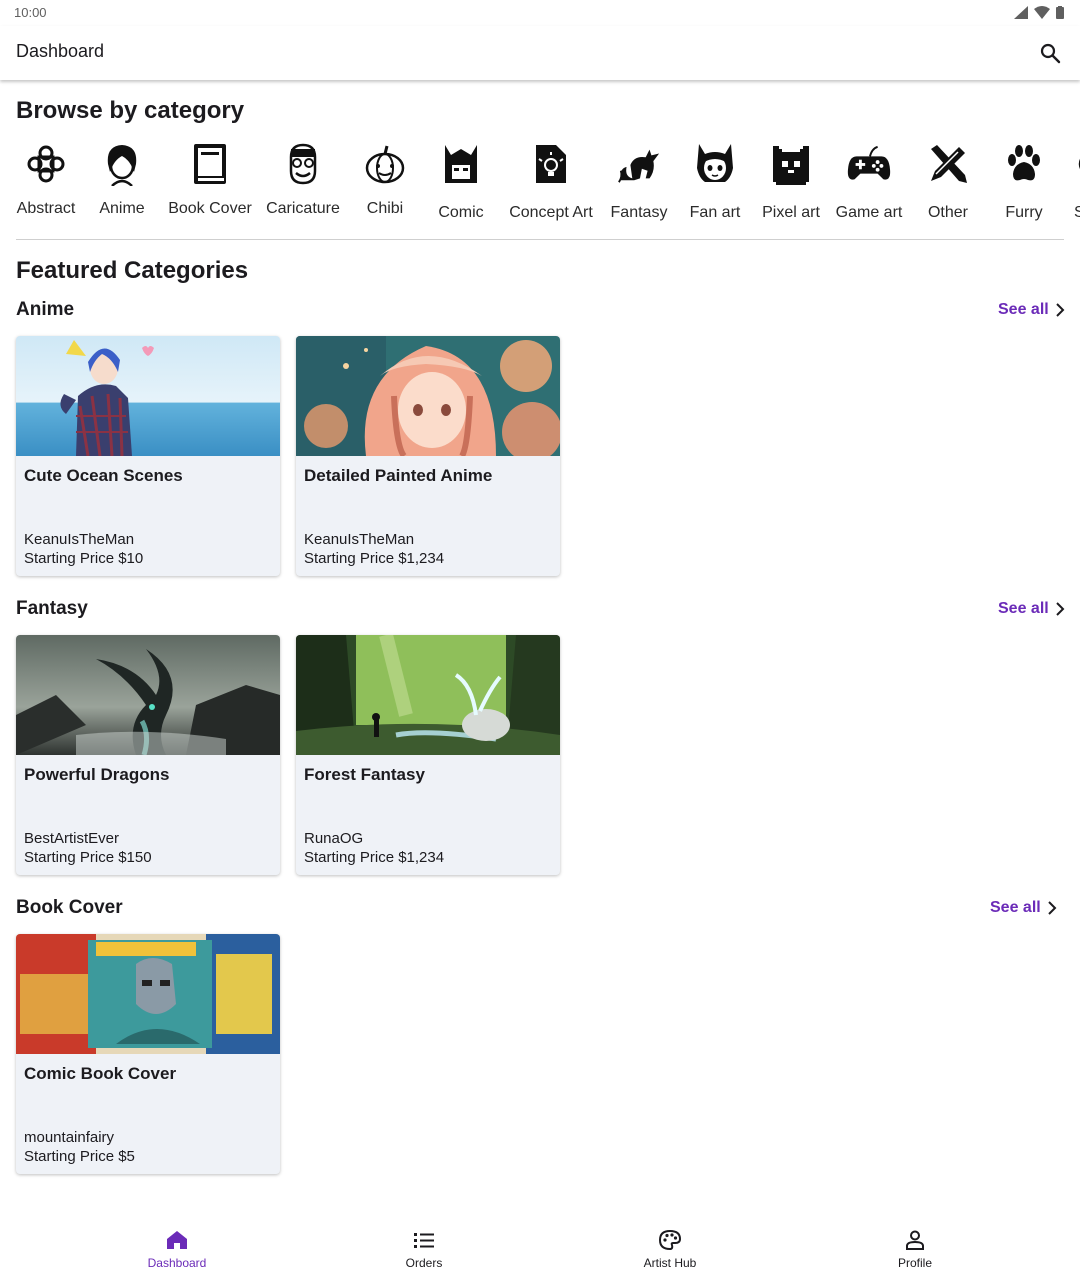 This screenshot has height=1280, width=1080. Describe the element at coordinates (88, 857) in the screenshot. I see `card-price: Starting Price $150` at that location.